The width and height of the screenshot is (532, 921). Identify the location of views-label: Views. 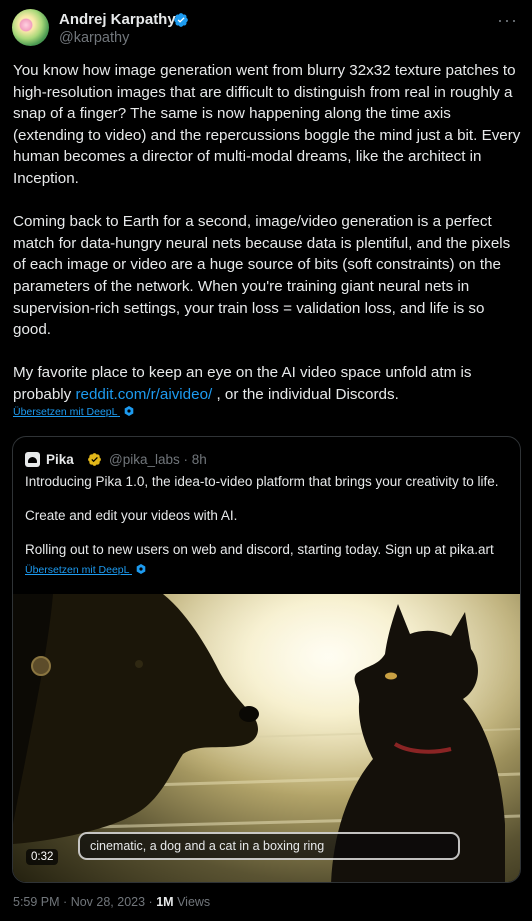
(194, 902).